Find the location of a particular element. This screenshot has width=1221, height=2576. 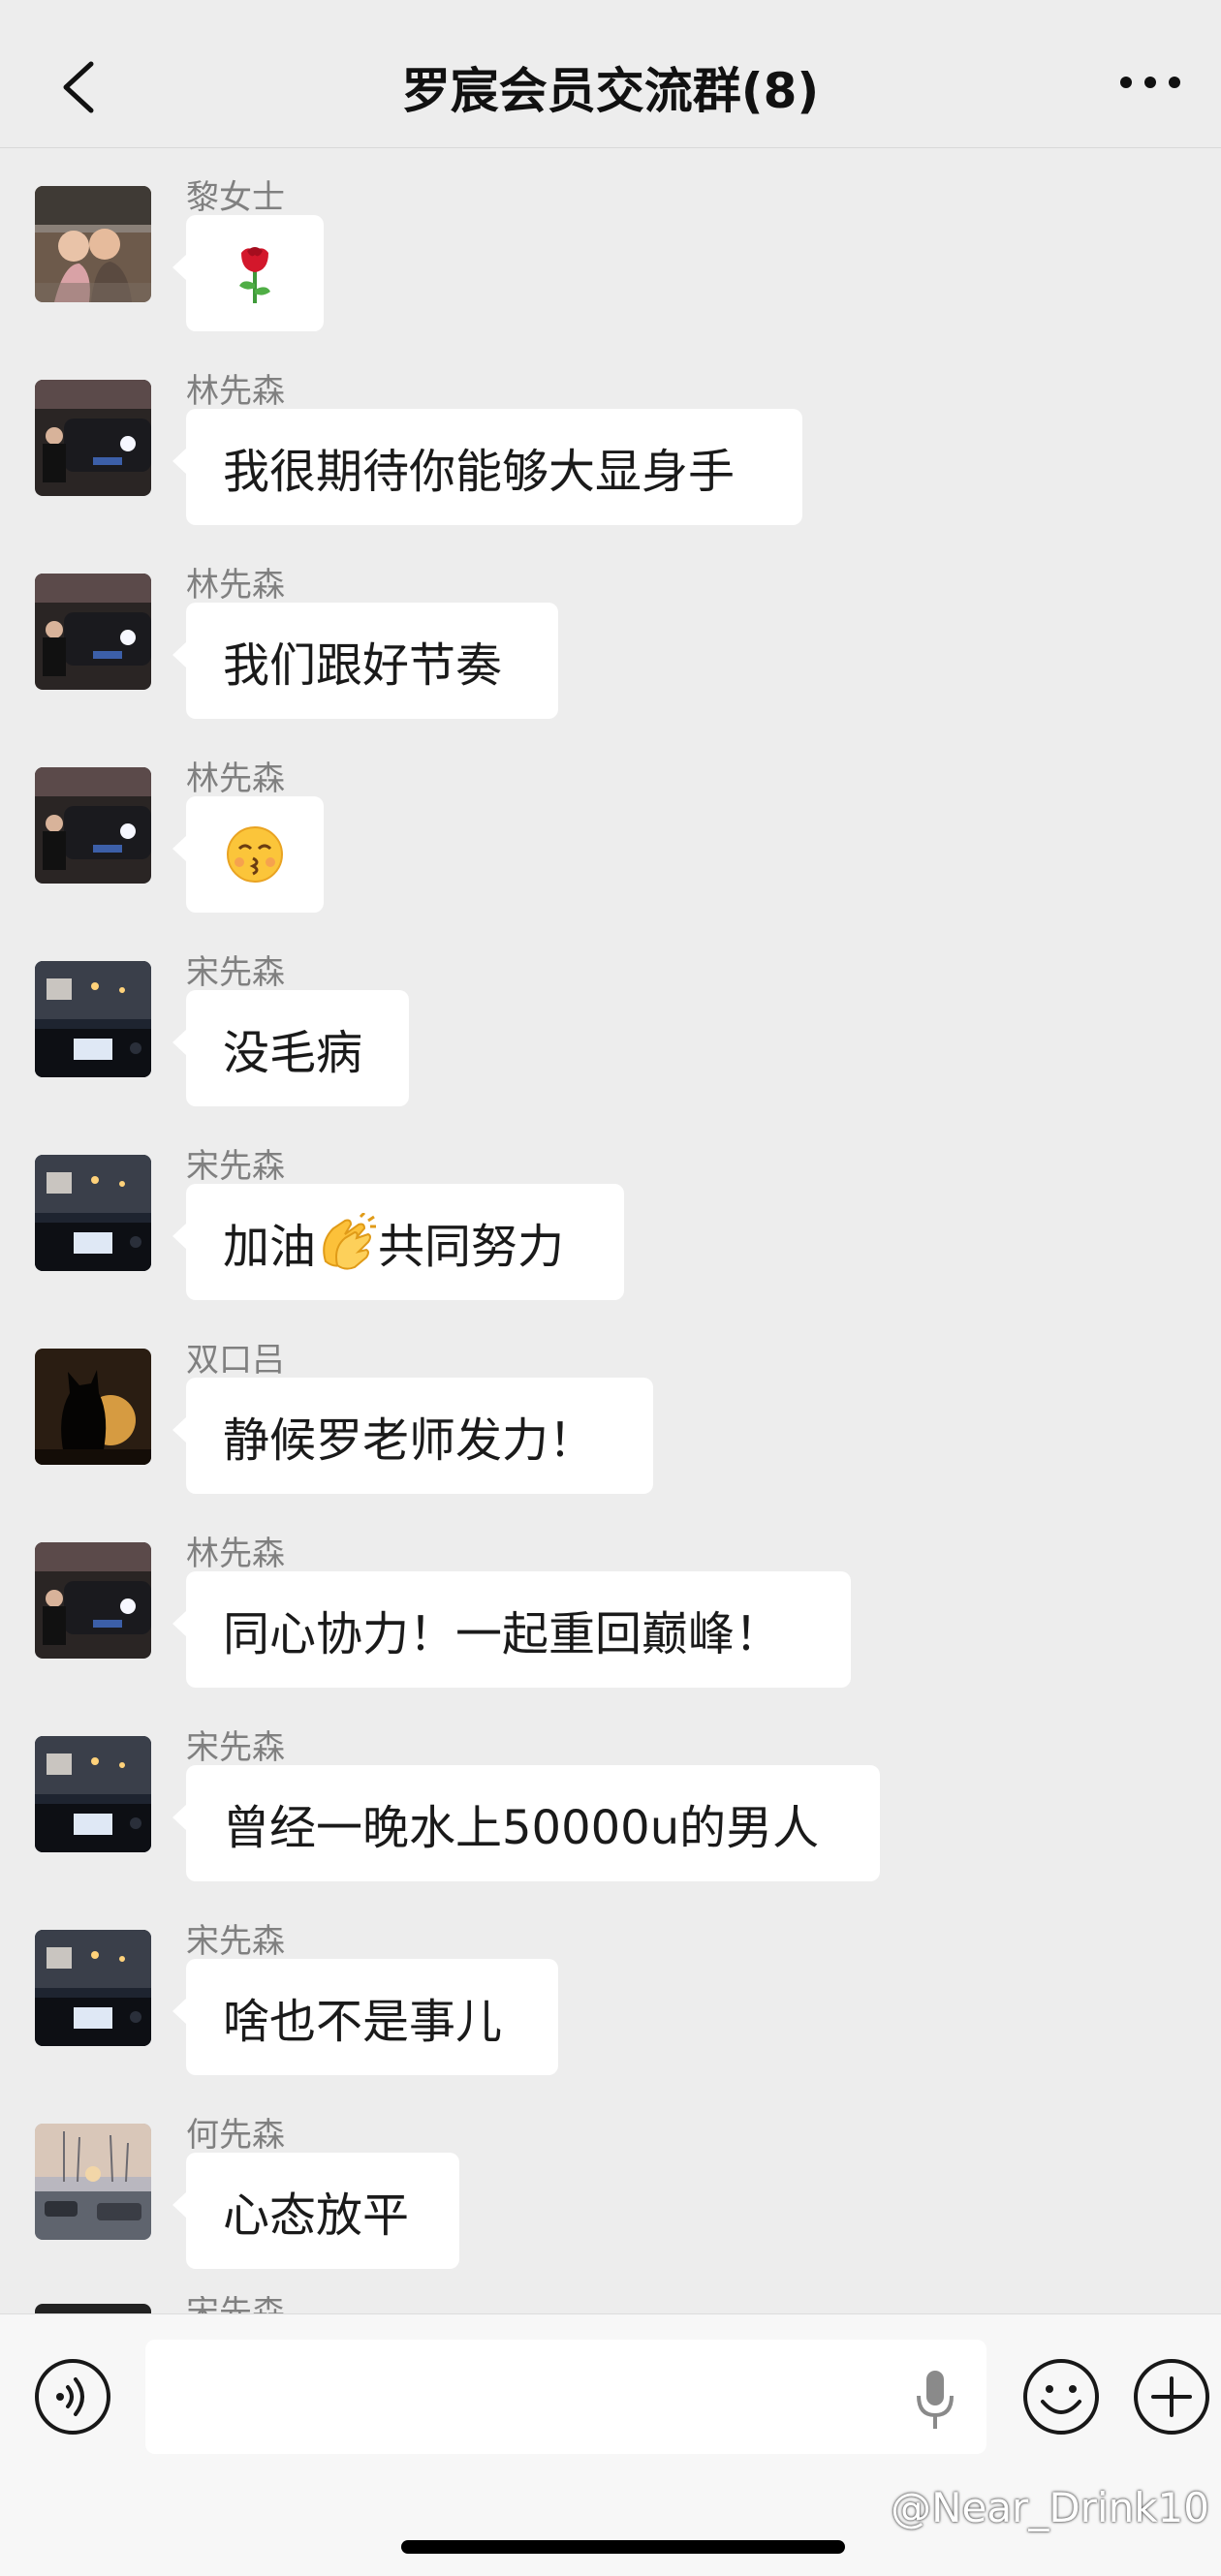

kissing-face-icon is located at coordinates (255, 854).